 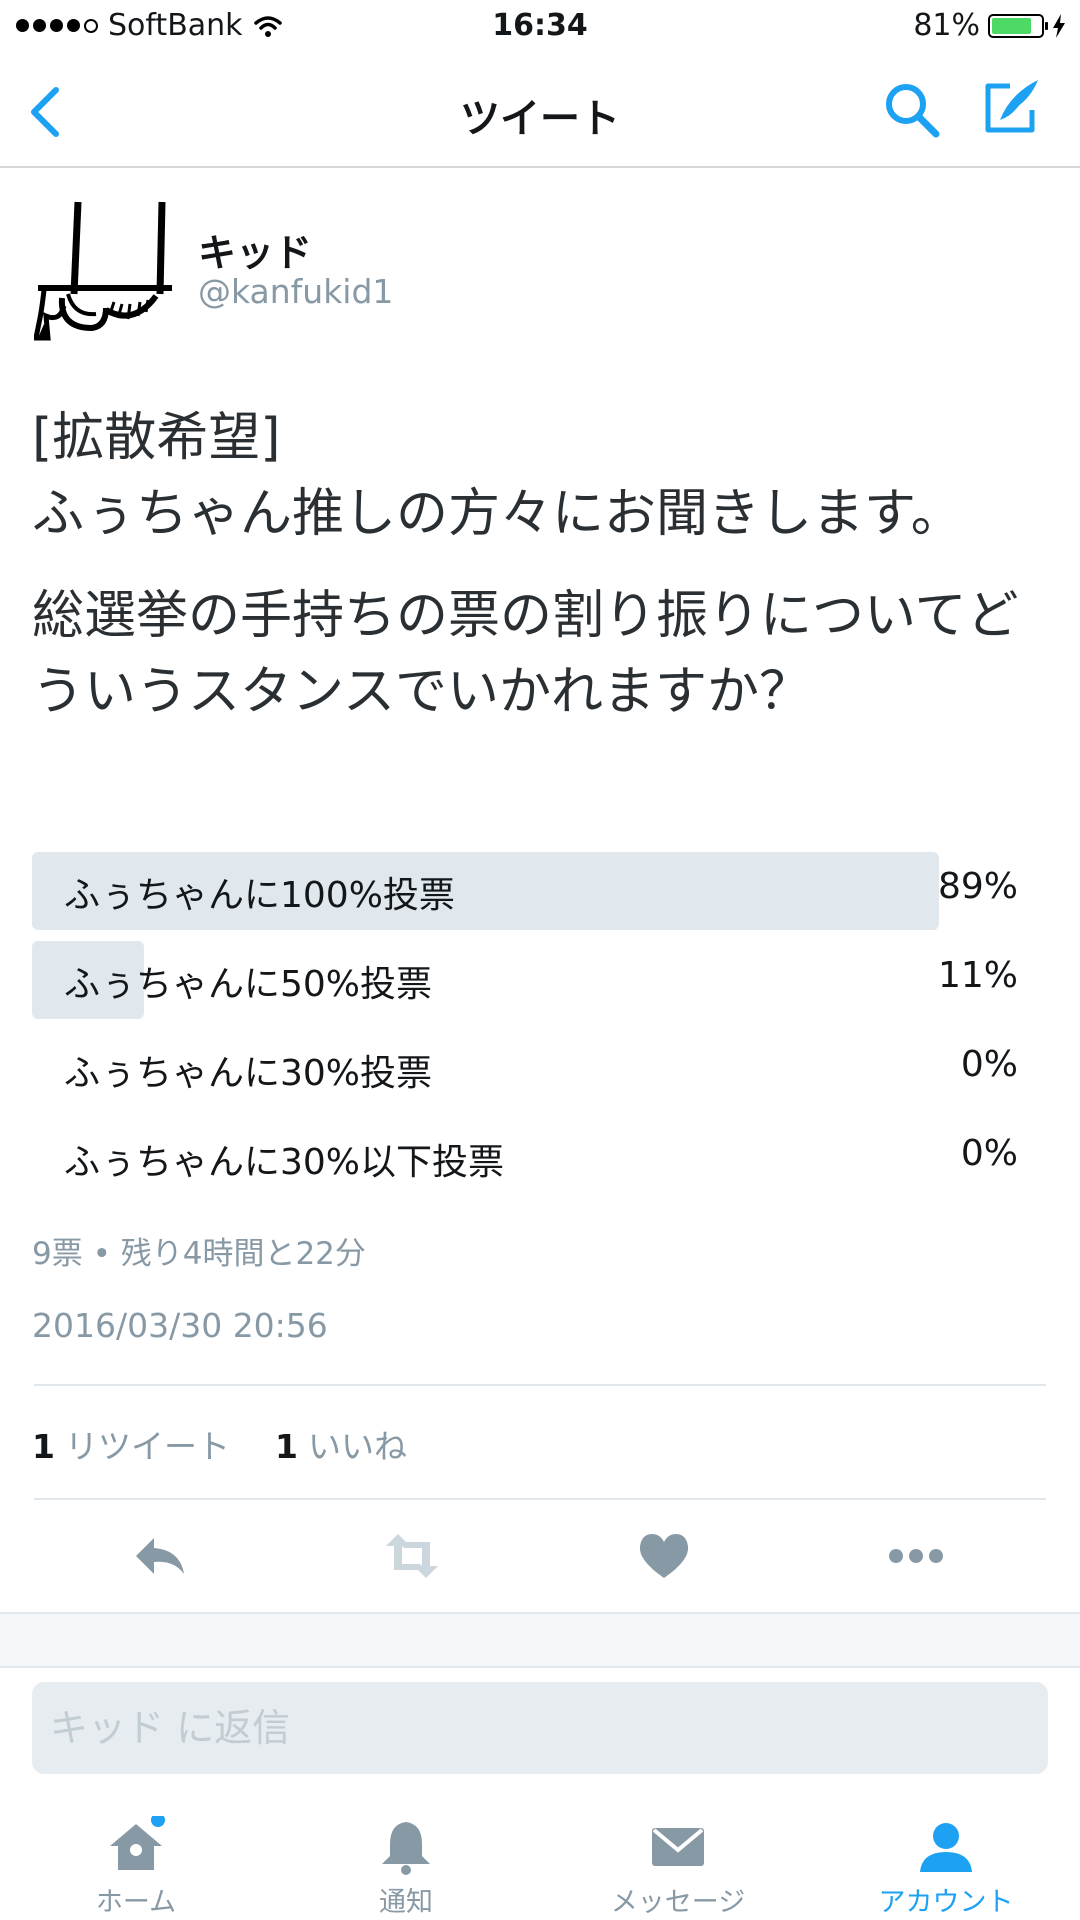 I want to click on charging-icon, so click(x=1059, y=25).